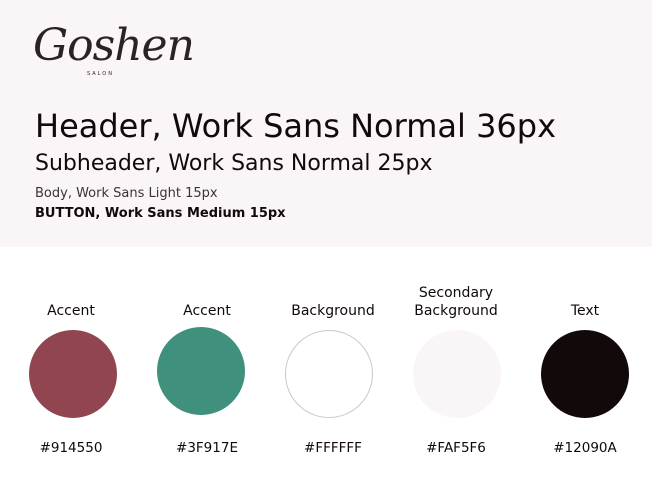 The image size is (652, 500). What do you see at coordinates (456, 293) in the screenshot?
I see `swatch-label-line1: Secondary` at bounding box center [456, 293].